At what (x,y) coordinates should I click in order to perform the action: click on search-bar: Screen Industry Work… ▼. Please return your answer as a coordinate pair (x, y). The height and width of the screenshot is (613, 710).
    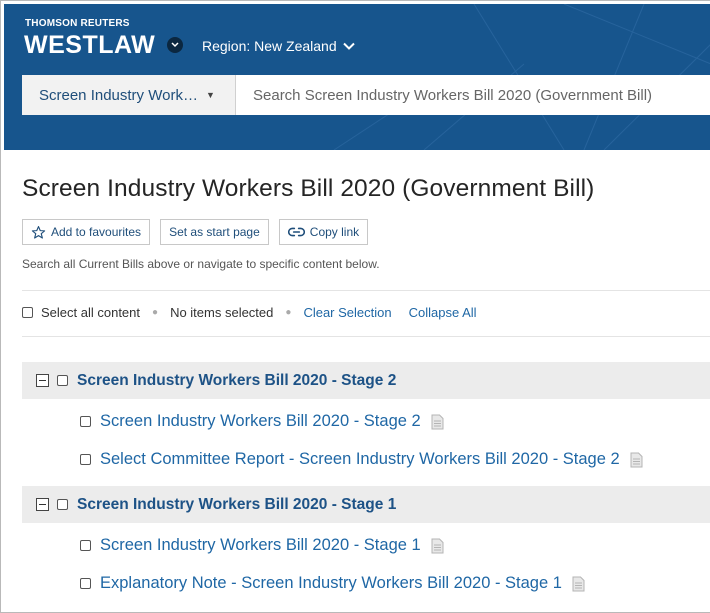
    Looking at the image, I should click on (366, 95).